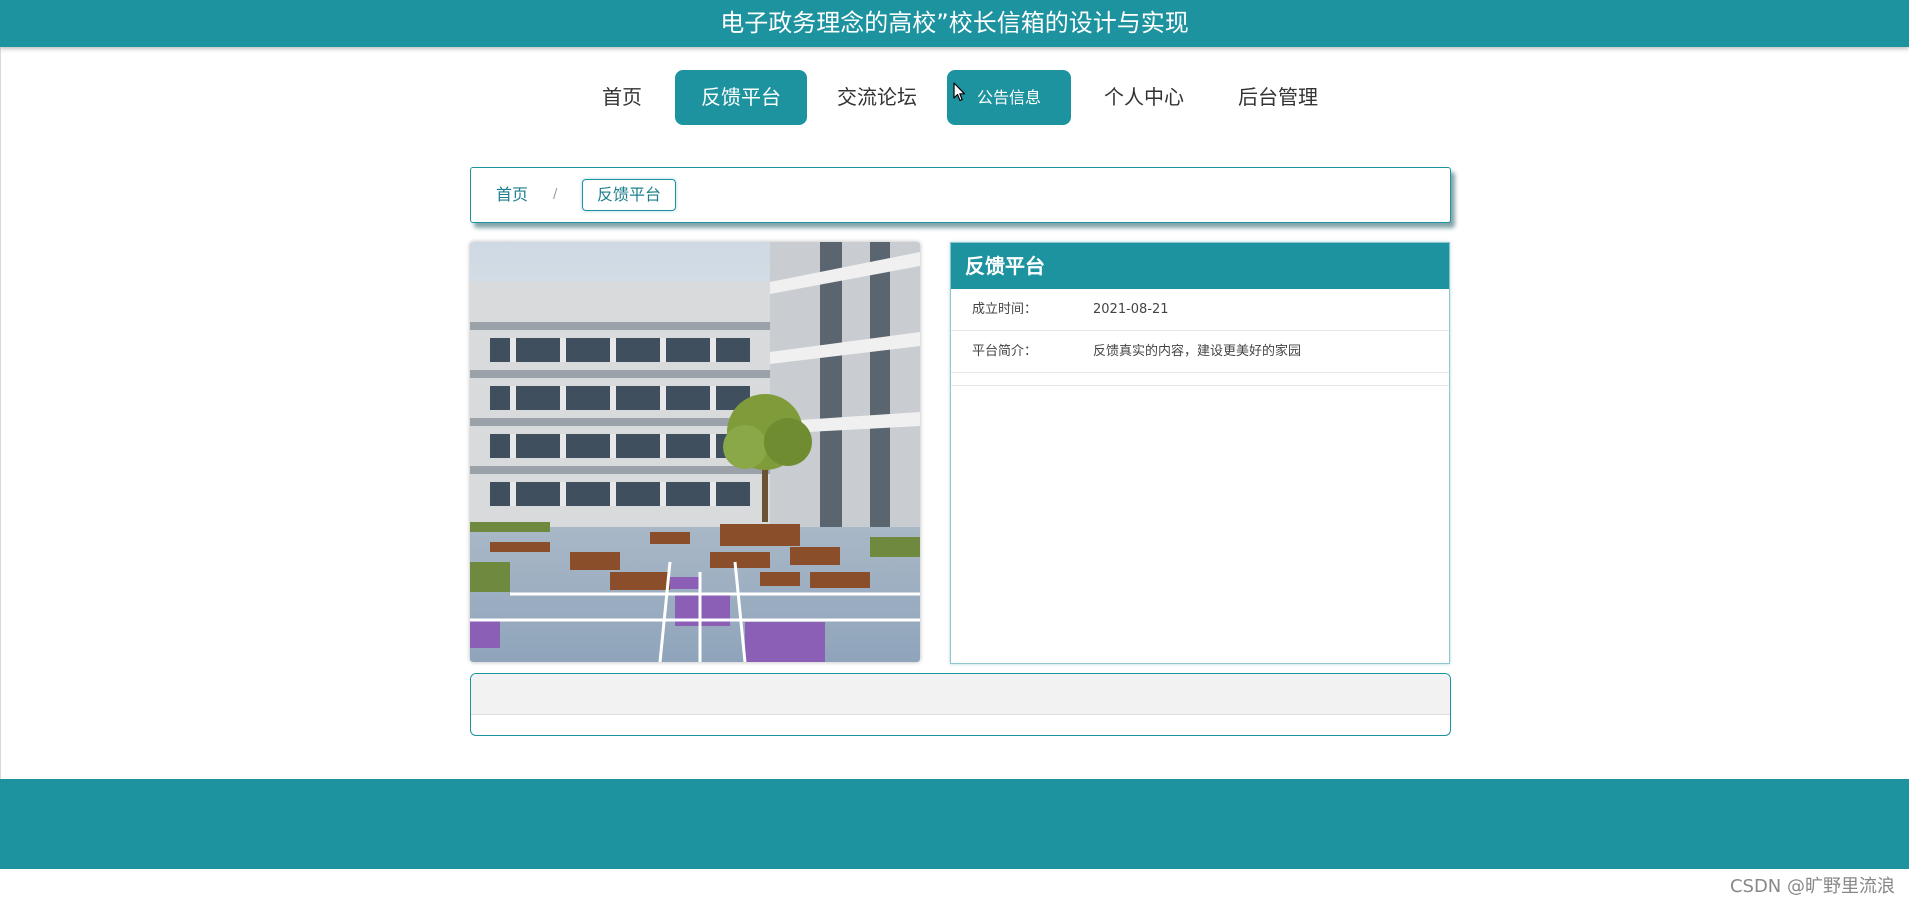 Image resolution: width=1909 pixels, height=906 pixels. What do you see at coordinates (629, 195) in the screenshot?
I see `breadcrumb-current: 反馈平台` at bounding box center [629, 195].